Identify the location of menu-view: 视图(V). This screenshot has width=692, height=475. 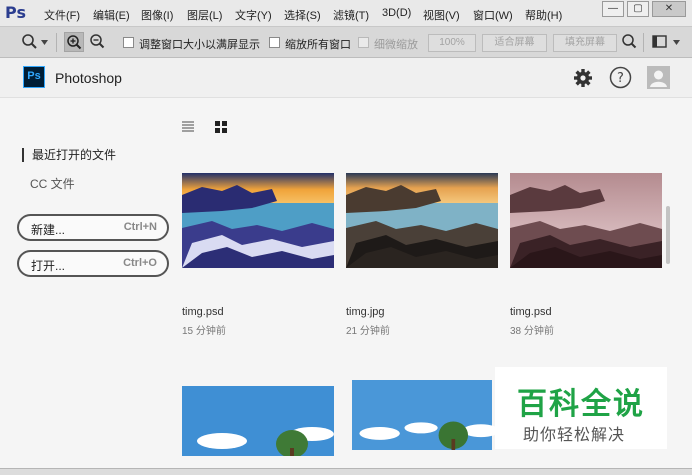
(441, 15).